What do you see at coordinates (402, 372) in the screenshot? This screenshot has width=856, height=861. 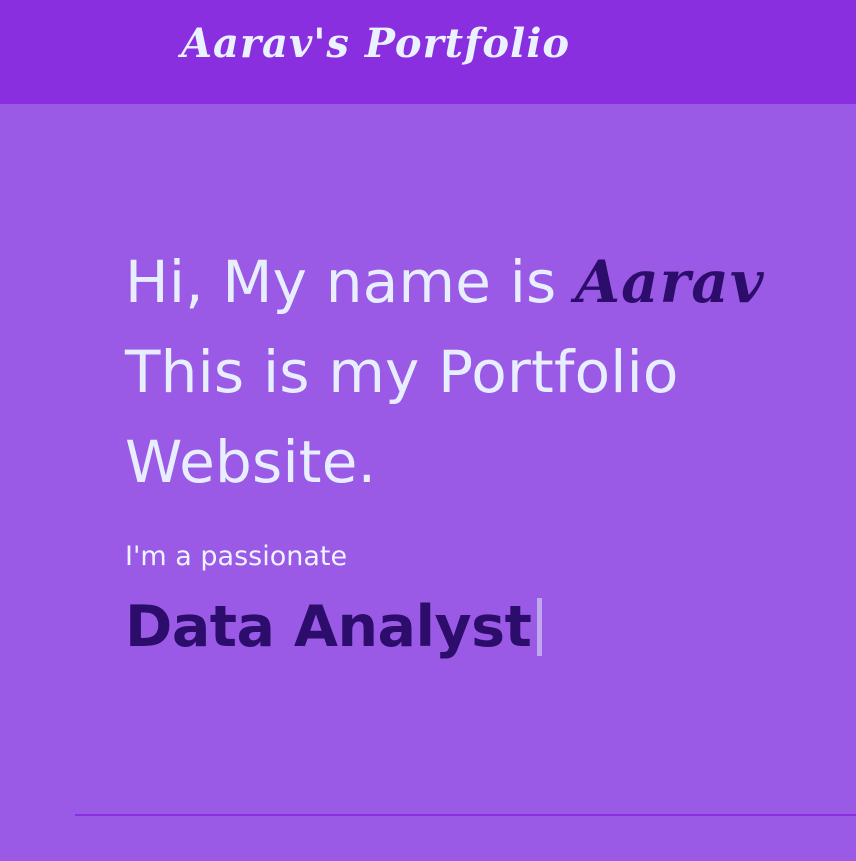 I see `hero-line-2: This is my Portfolio` at bounding box center [402, 372].